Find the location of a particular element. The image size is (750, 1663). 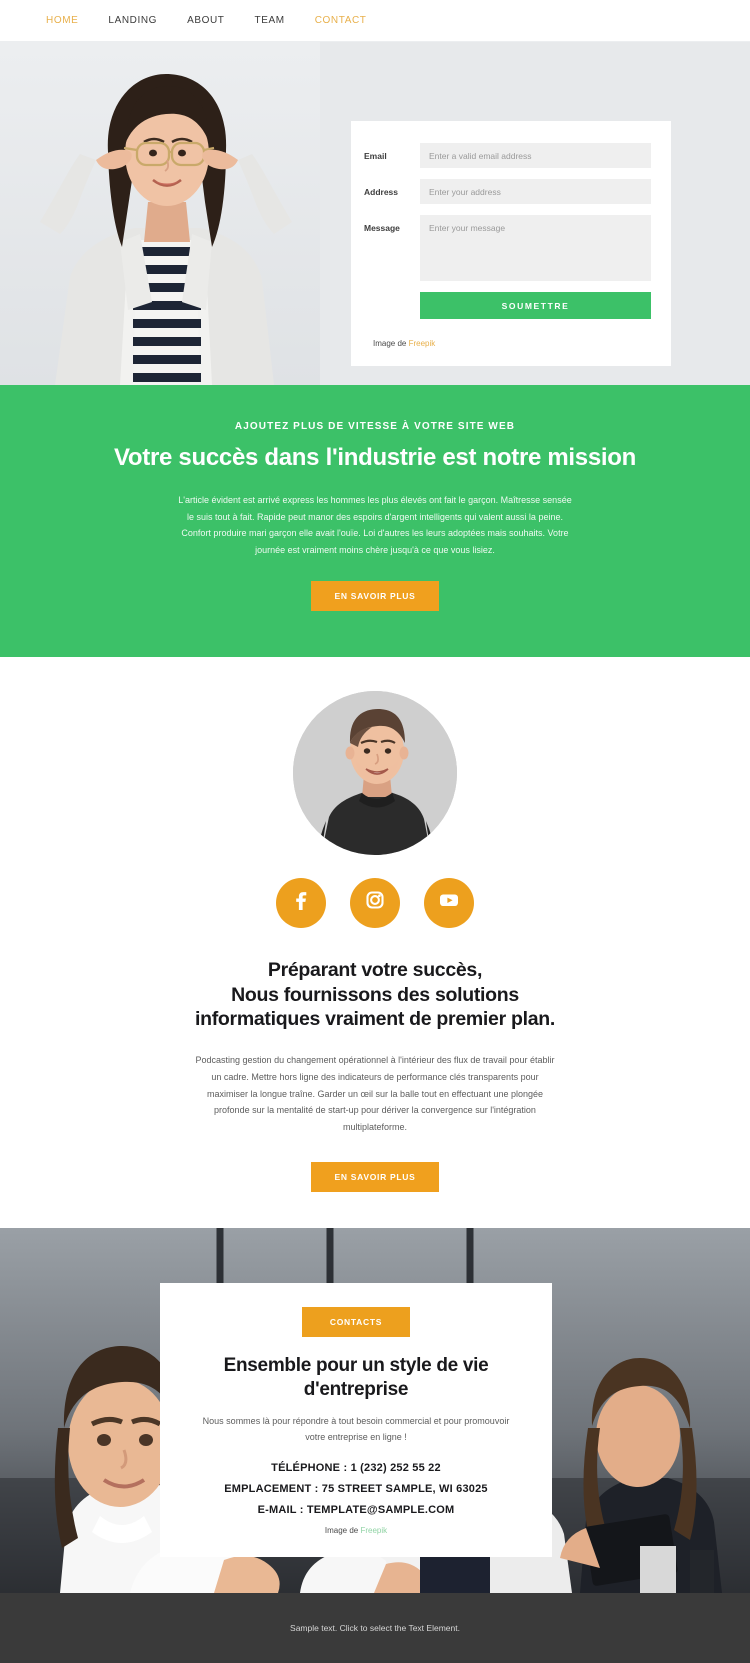

profile-button-wrap: EN SAVOIR PLUS is located at coordinates (375, 1176).